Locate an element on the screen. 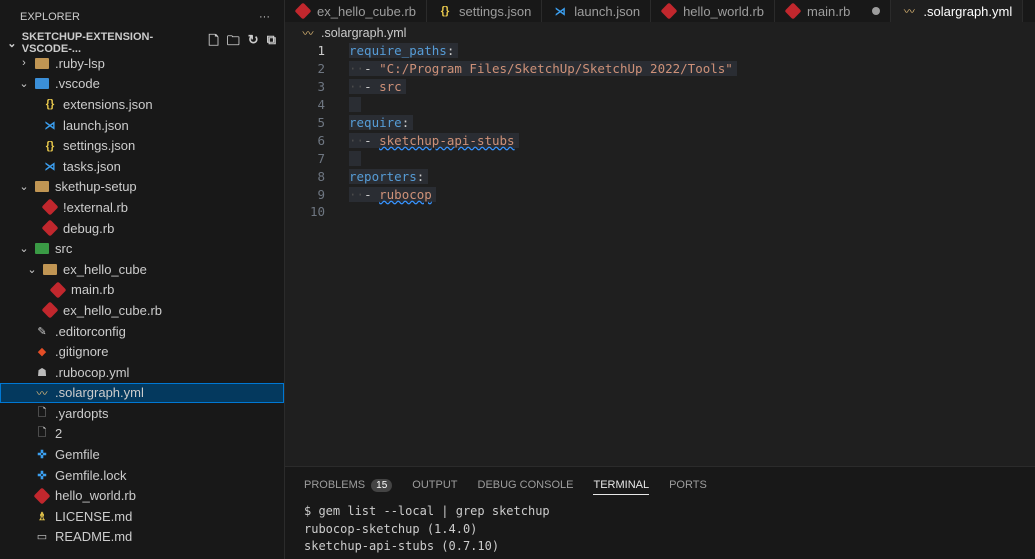  file-item: ♗ LICENSE.md is located at coordinates (142, 516).